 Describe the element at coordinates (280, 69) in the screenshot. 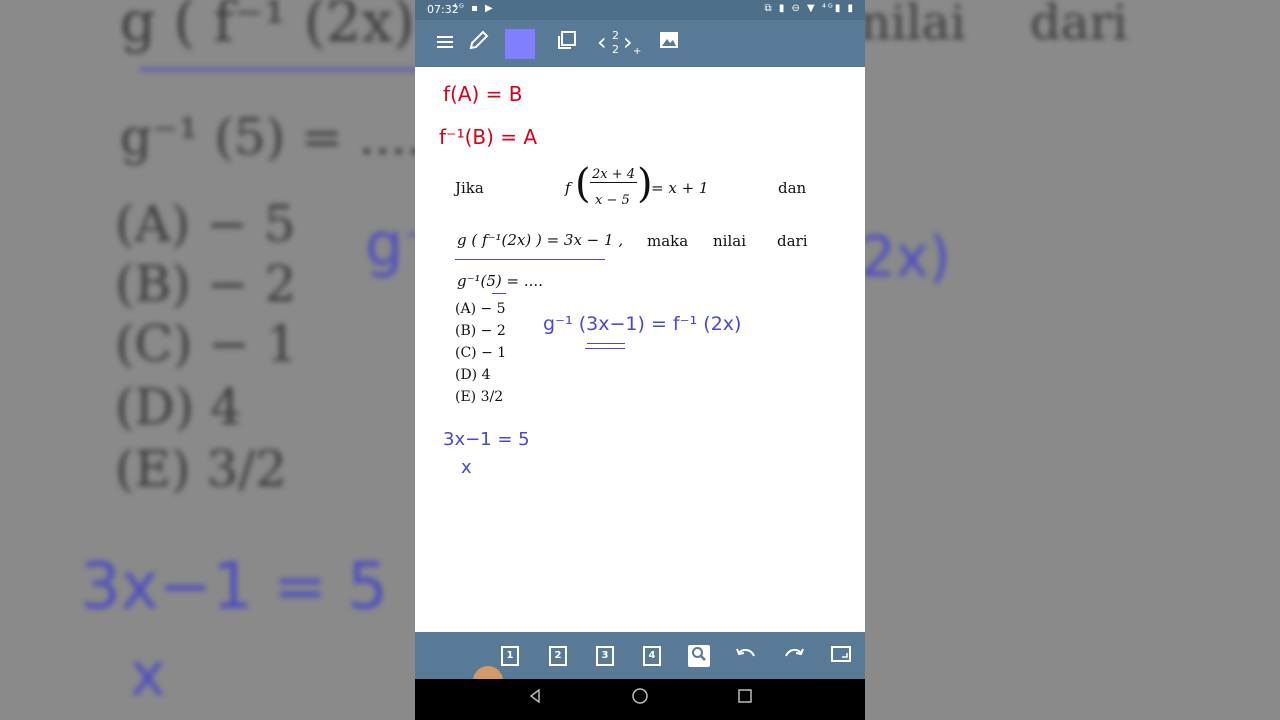

I see `bg-underline` at that location.